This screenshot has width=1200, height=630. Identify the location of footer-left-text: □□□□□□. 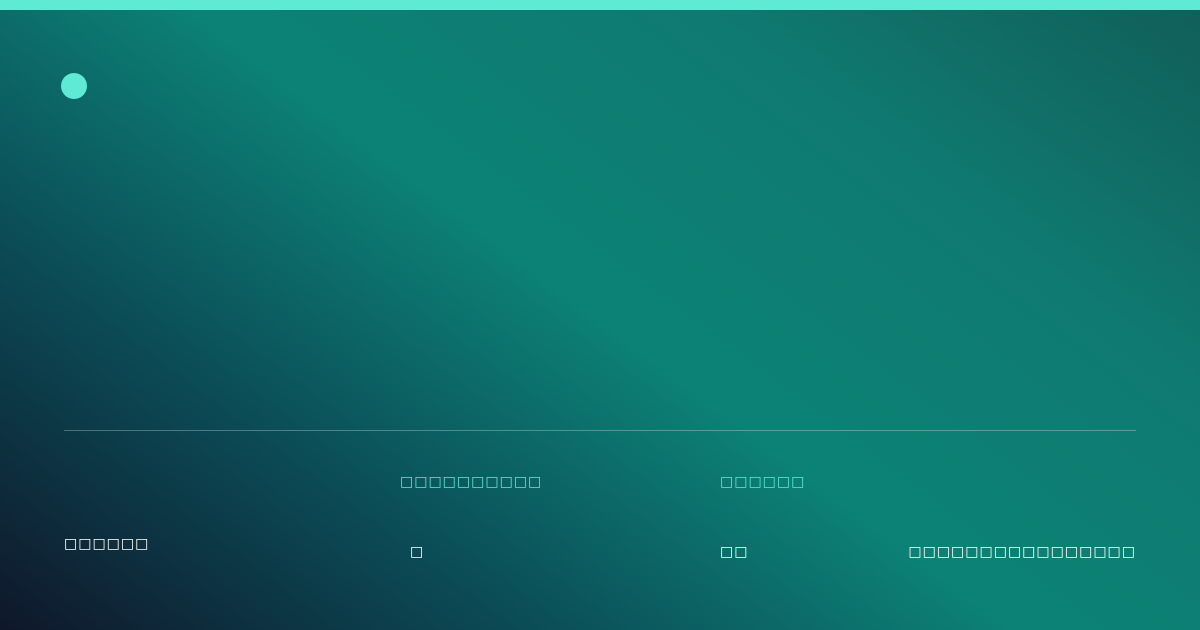
(107, 544).